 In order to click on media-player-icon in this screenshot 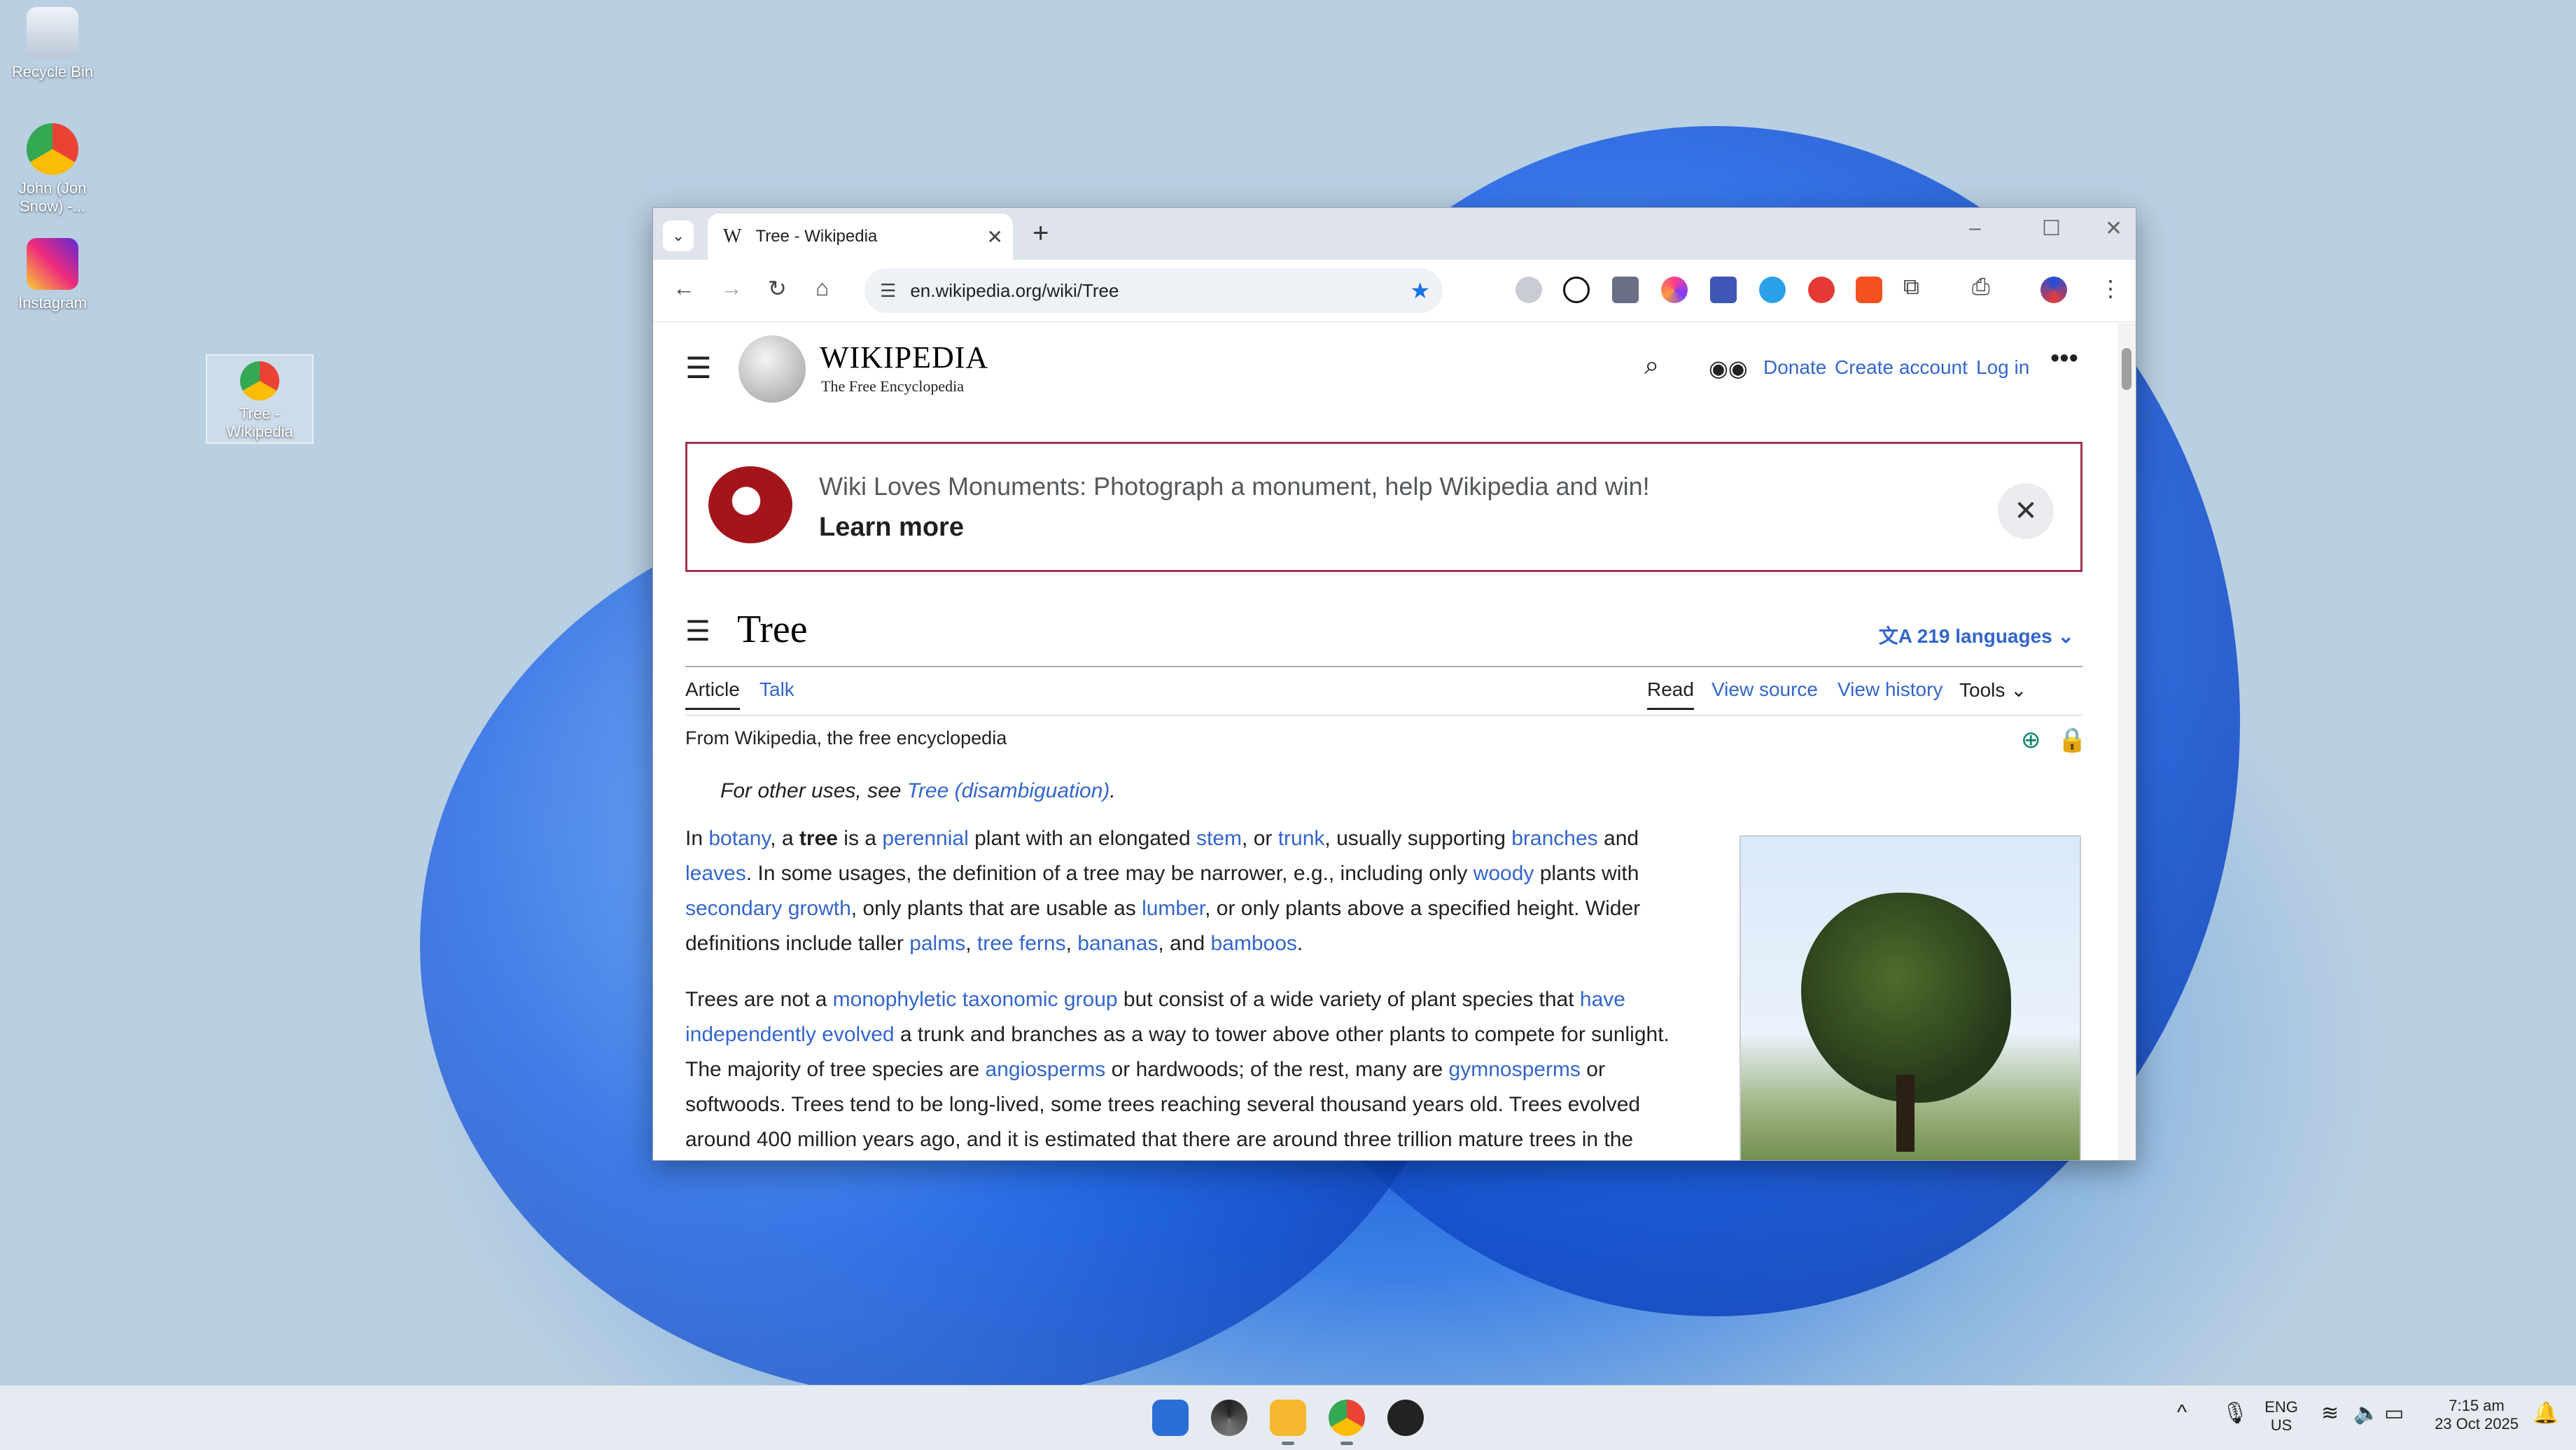, I will do `click(1405, 1418)`.